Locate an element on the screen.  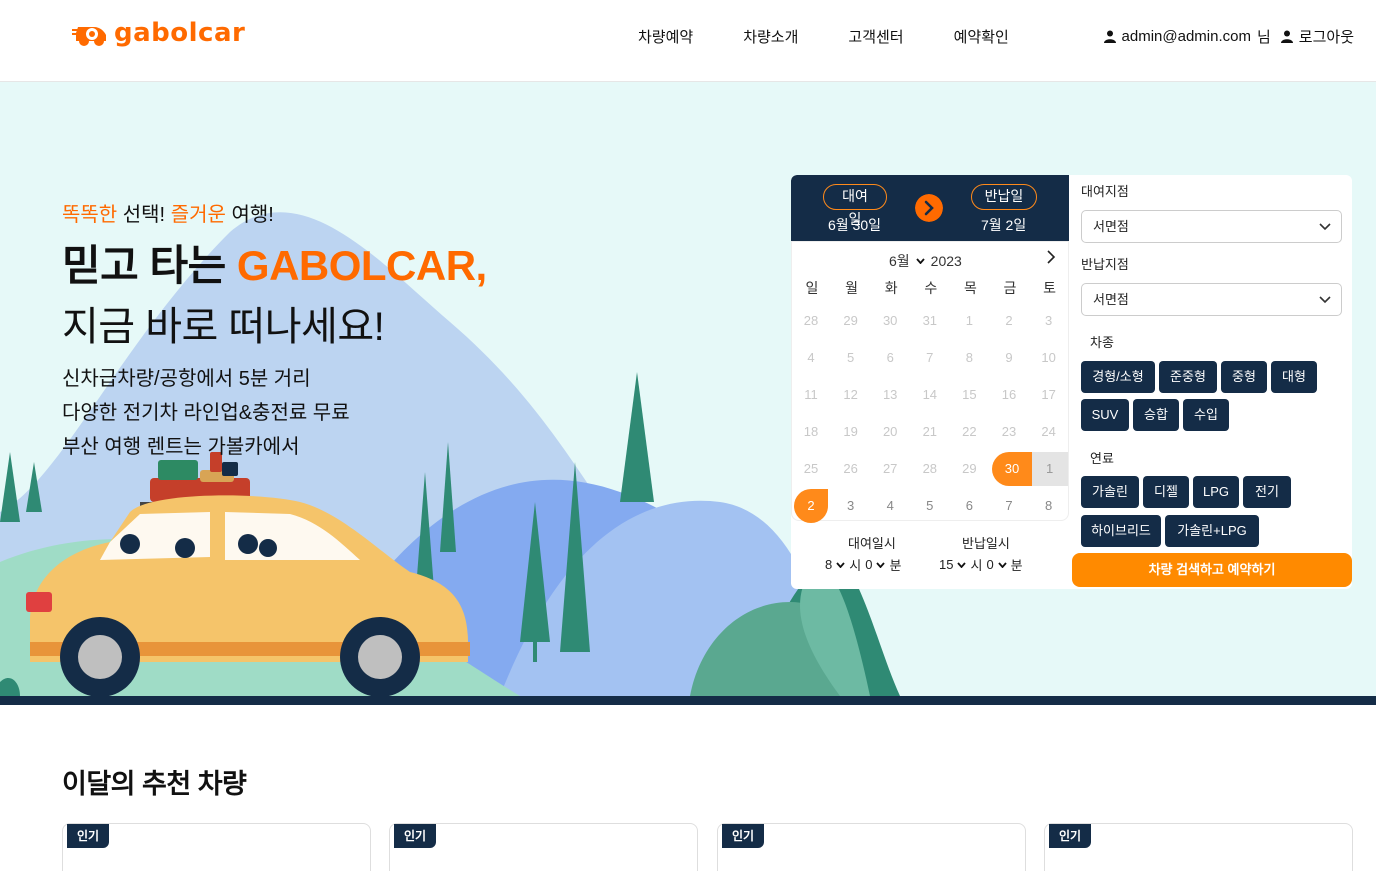
nav-item-customer-center: 고객센터 is located at coordinates (875, 36).